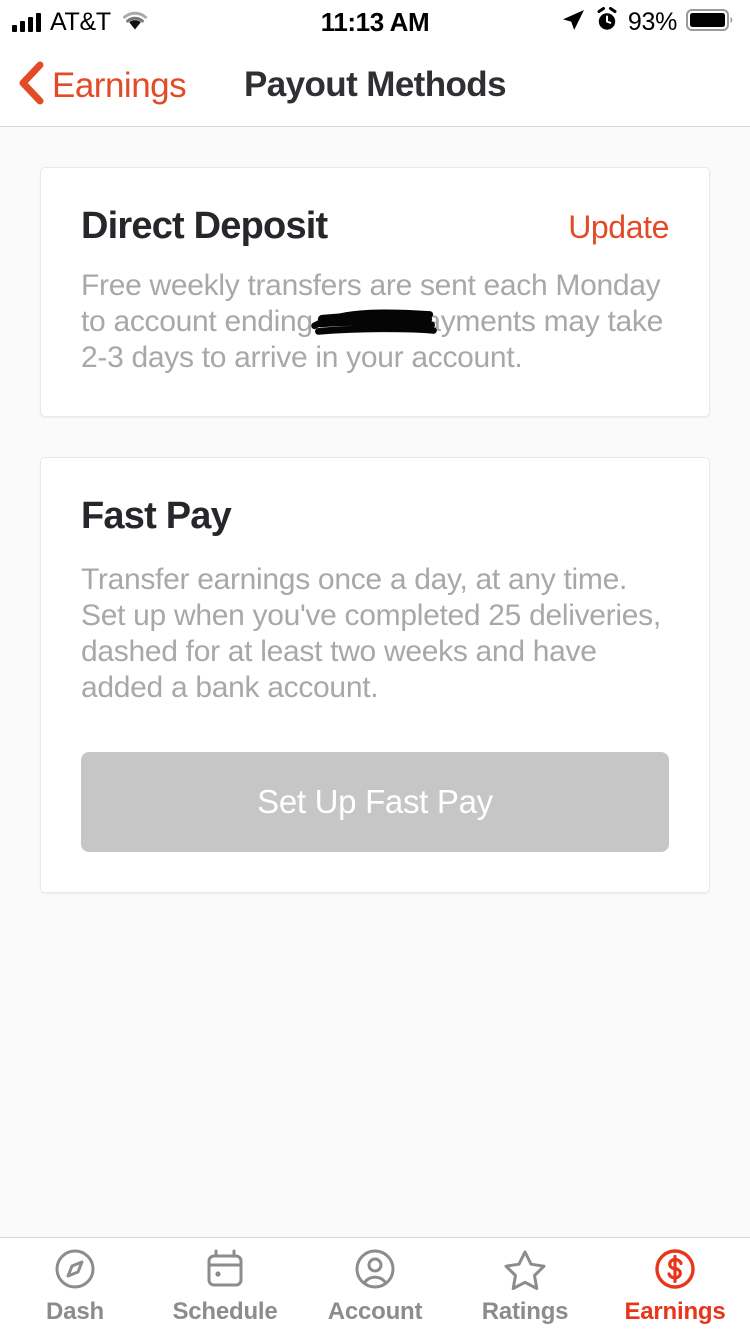  I want to click on tab-schedule-label: Schedule, so click(225, 1311).